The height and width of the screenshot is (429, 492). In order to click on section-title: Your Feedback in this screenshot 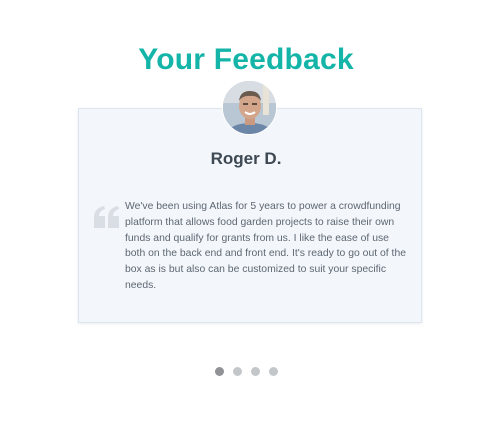, I will do `click(246, 59)`.